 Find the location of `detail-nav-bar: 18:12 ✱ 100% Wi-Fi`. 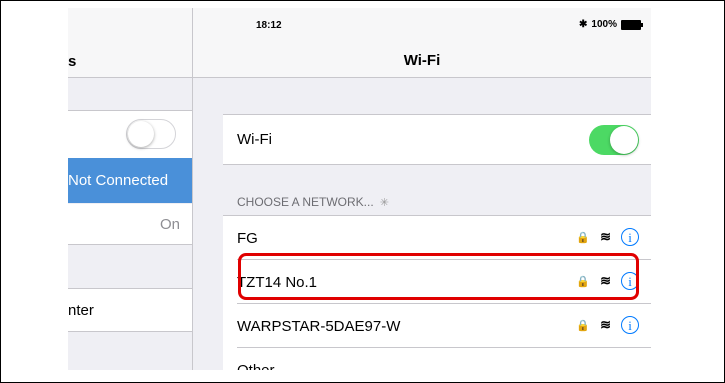

detail-nav-bar: 18:12 ✱ 100% Wi-Fi is located at coordinates (422, 43).